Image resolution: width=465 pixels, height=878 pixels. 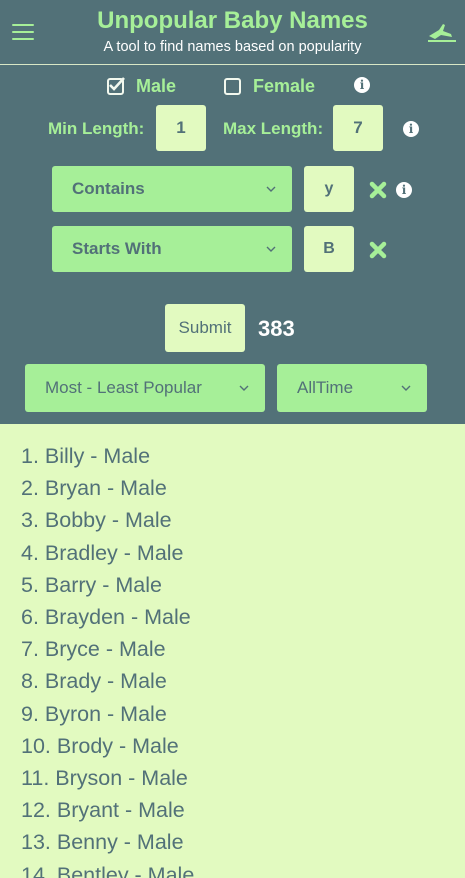 I want to click on min-length-input: 1, so click(x=181, y=128).